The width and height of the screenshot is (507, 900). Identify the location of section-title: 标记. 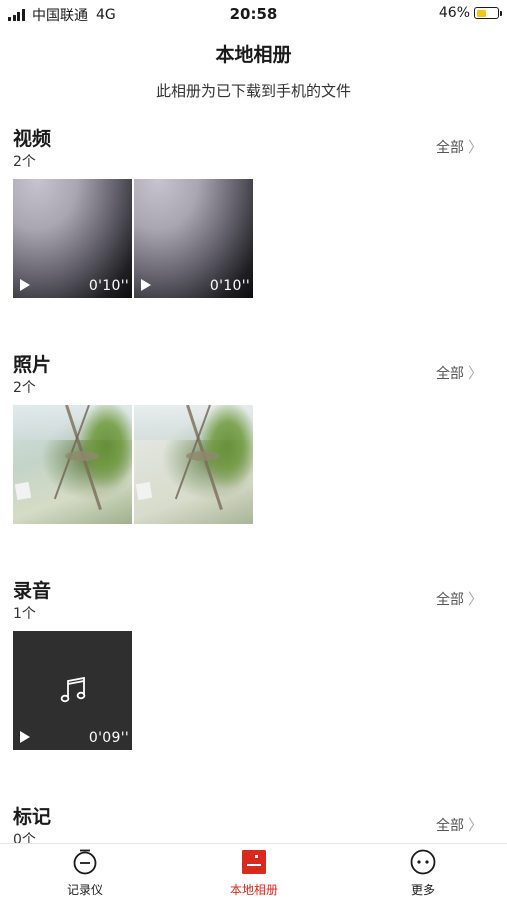
(32, 817).